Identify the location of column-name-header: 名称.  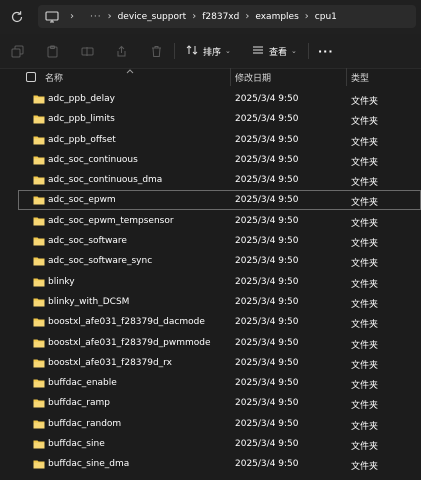
(54, 77).